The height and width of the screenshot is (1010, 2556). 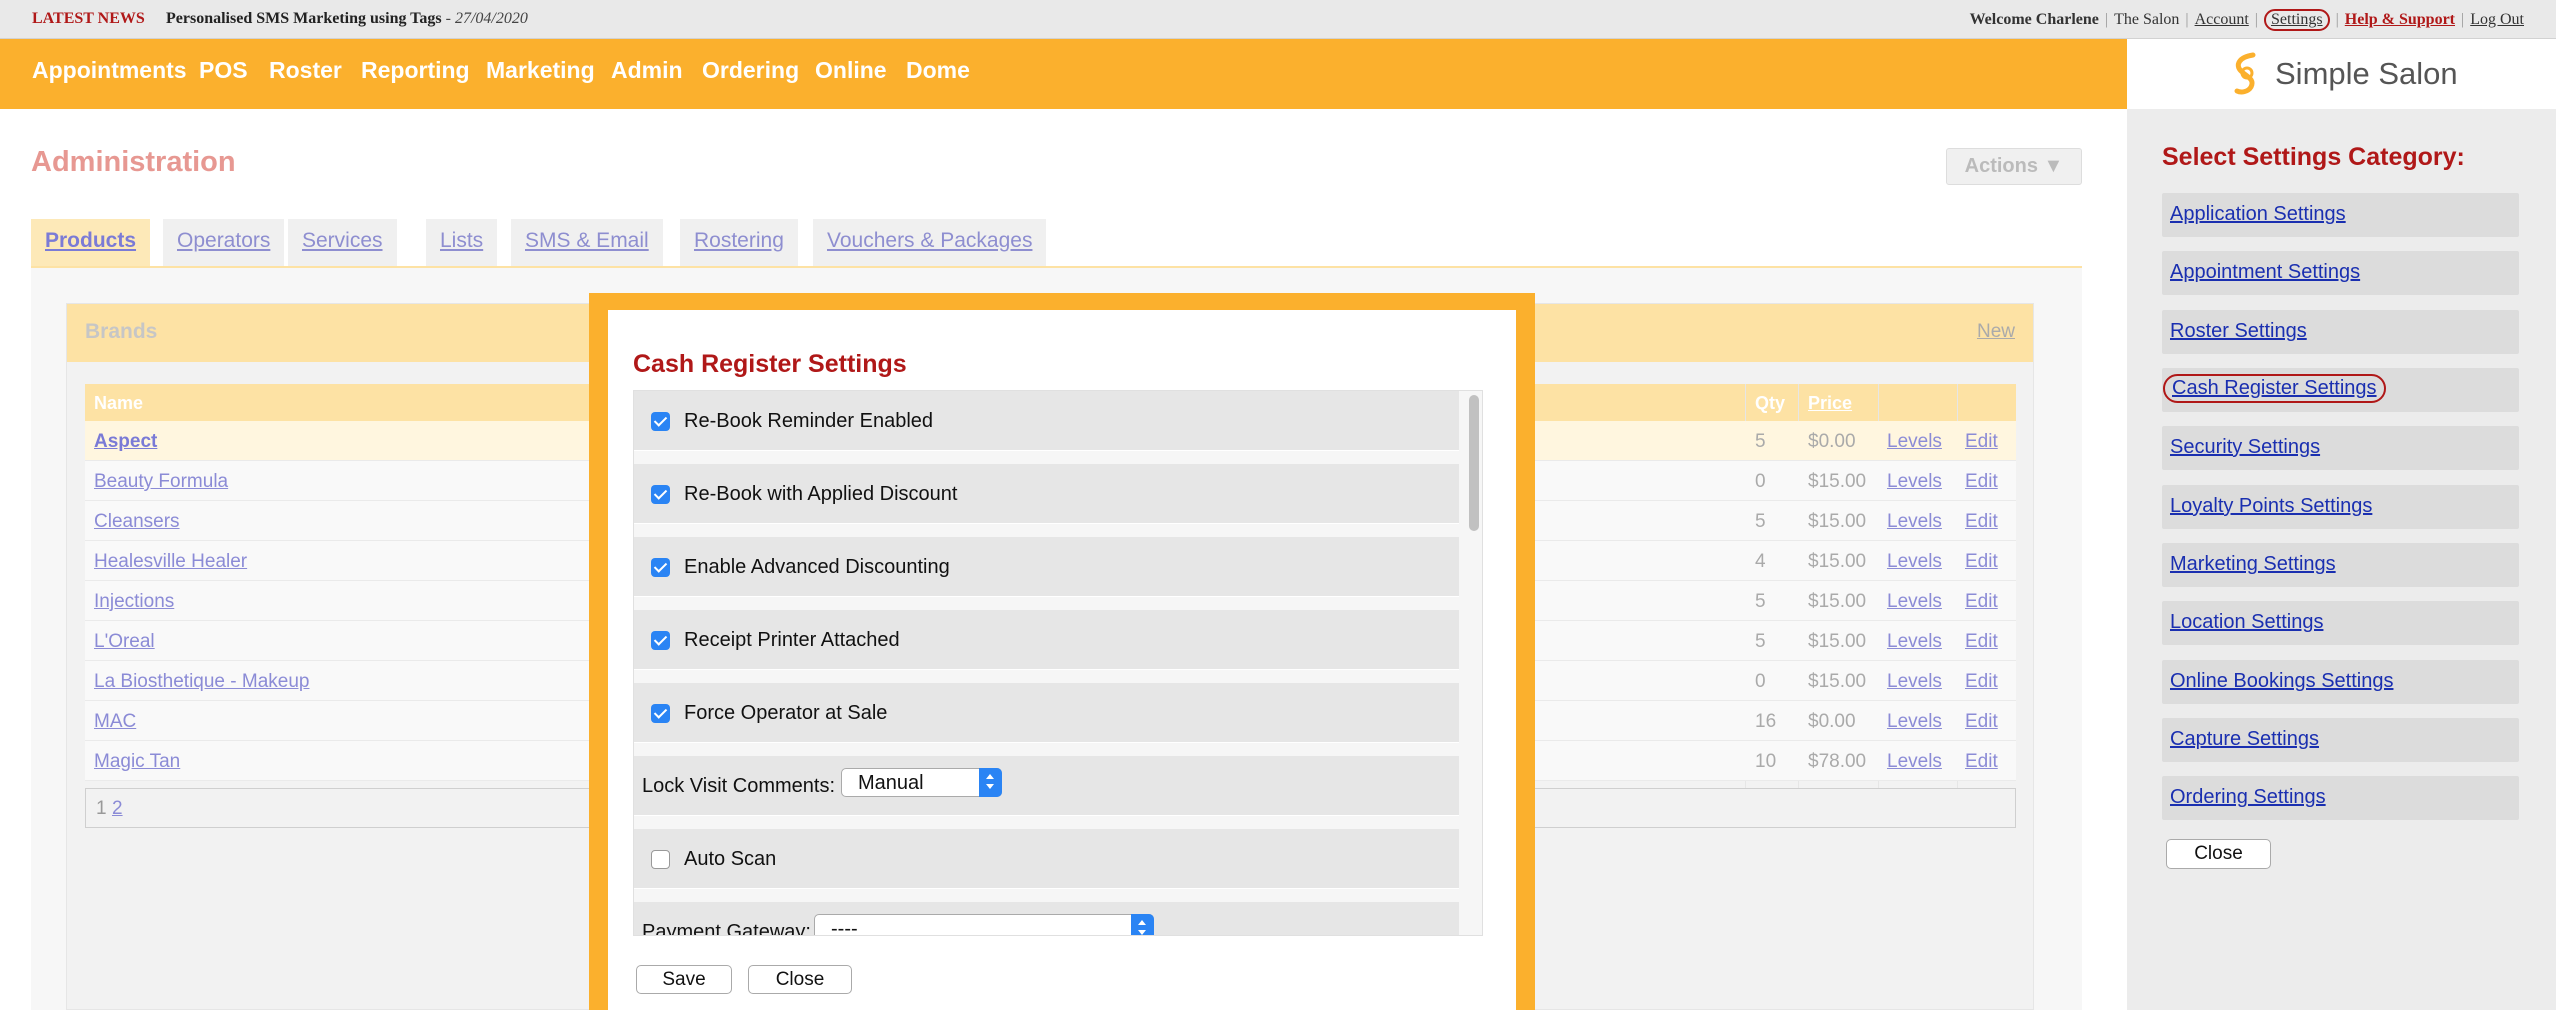 What do you see at coordinates (660, 567) in the screenshot?
I see `advanced-discounting-checkbox` at bounding box center [660, 567].